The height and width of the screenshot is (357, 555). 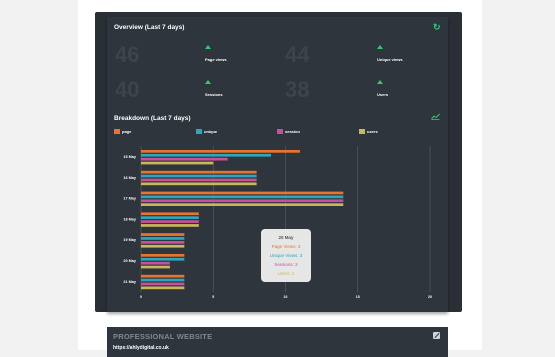 I want to click on website-url-link: https://ahlydigital.co.uk, so click(x=141, y=348).